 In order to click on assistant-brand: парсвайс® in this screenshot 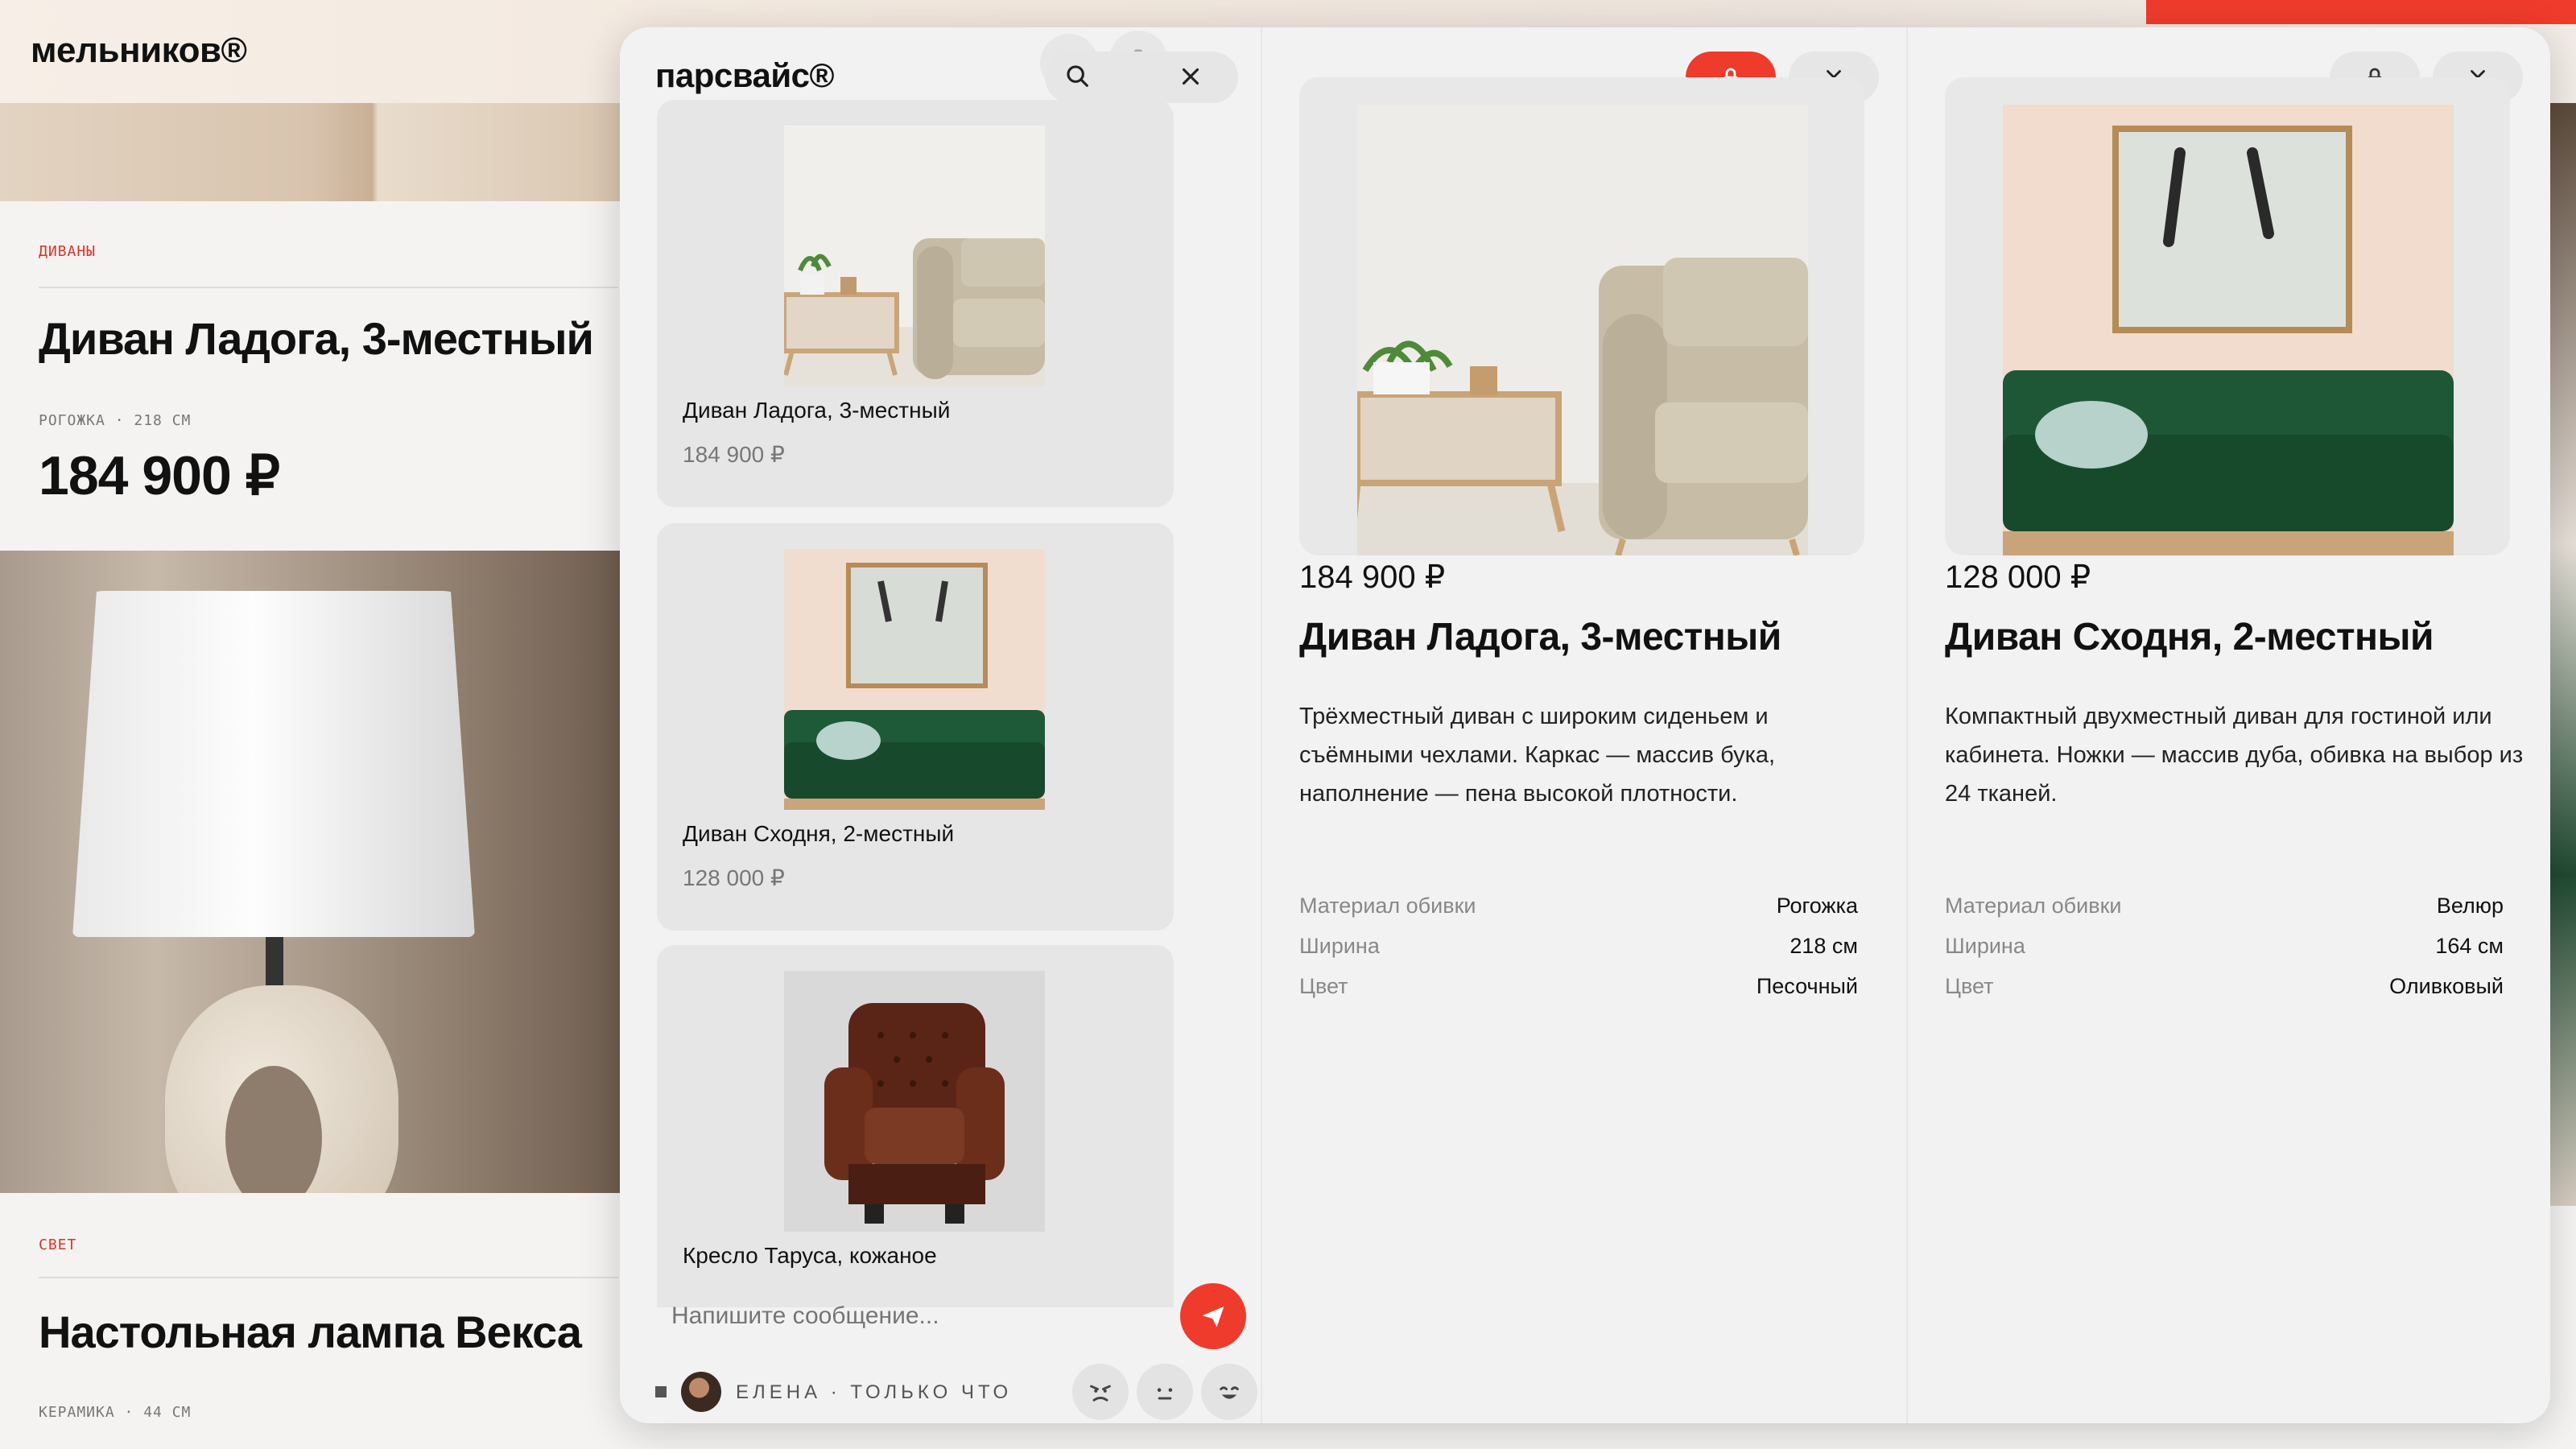, I will do `click(745, 75)`.